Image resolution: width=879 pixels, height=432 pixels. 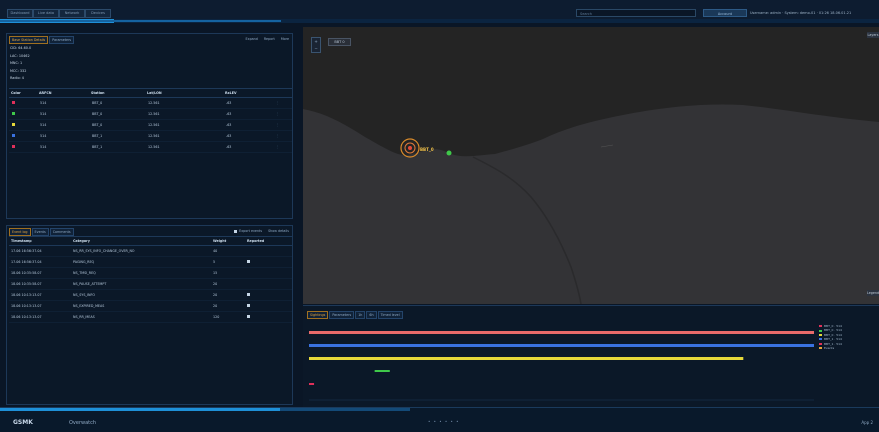 What do you see at coordinates (278, 231) in the screenshot?
I see `show-details-button: Show details` at bounding box center [278, 231].